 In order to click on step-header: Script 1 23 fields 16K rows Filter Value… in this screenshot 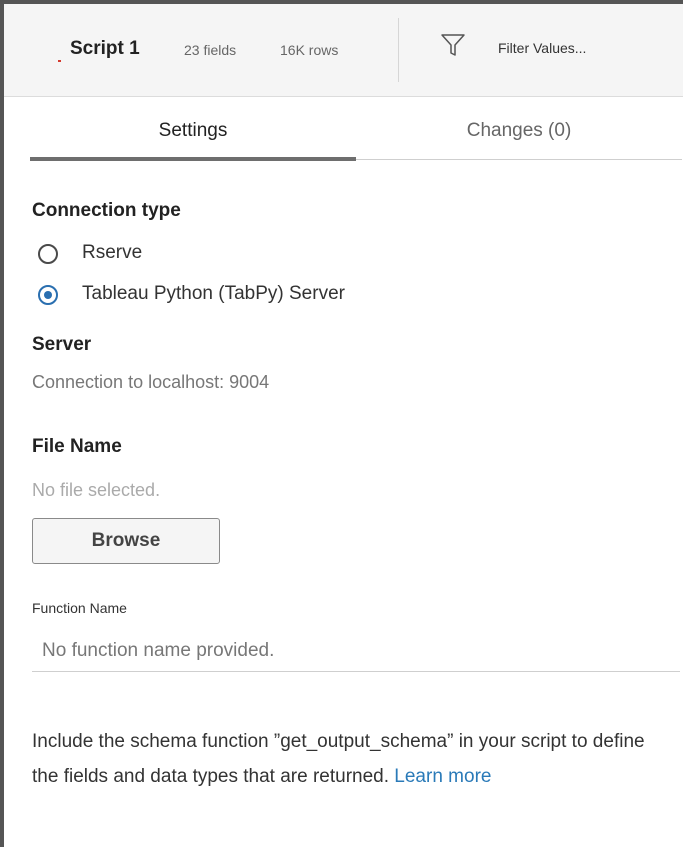, I will do `click(343, 50)`.